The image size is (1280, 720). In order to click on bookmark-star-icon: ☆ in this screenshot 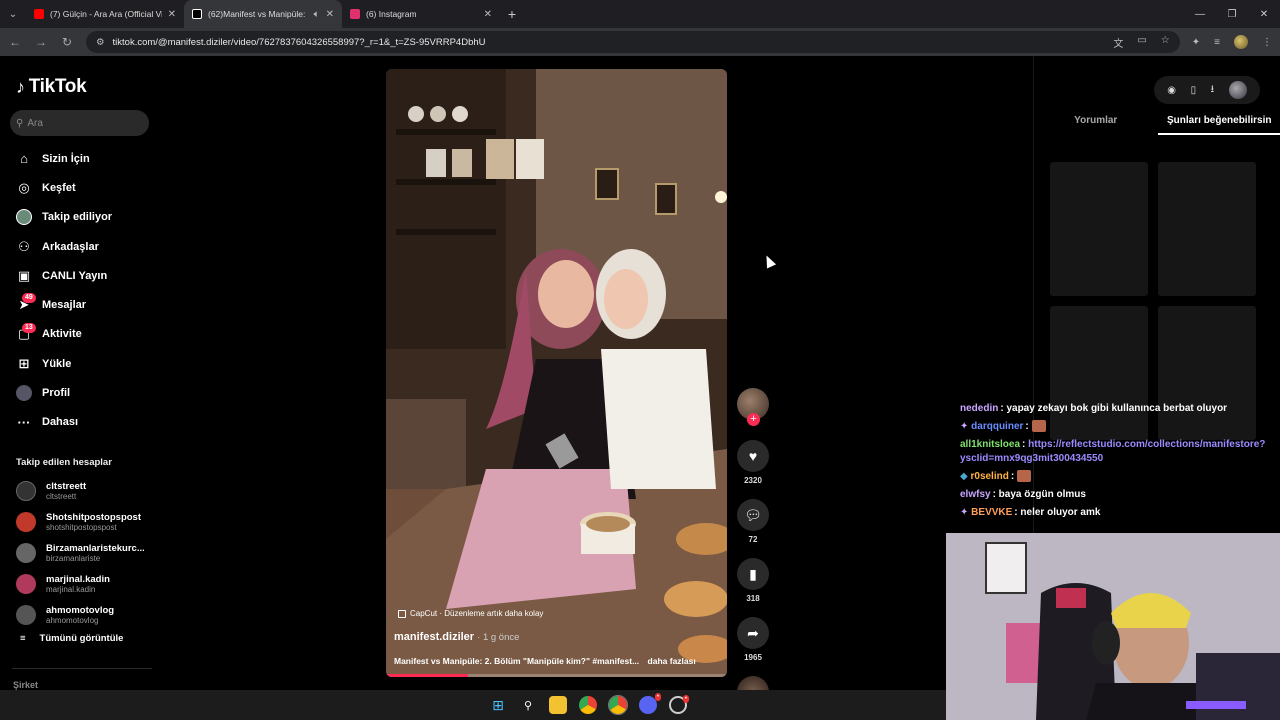, I will do `click(1165, 42)`.